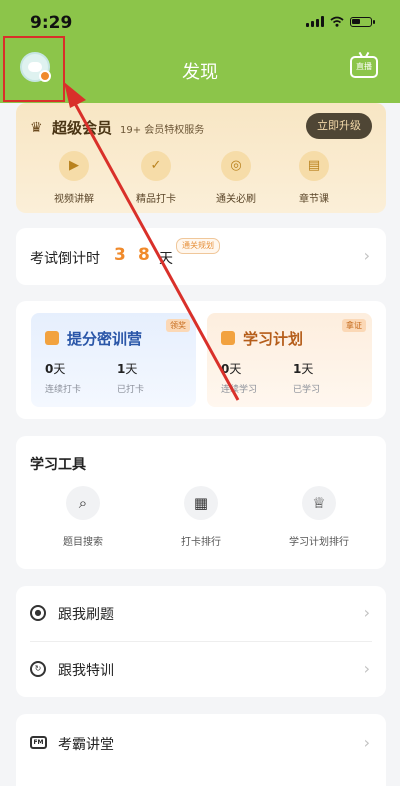 The image size is (400, 786). Describe the element at coordinates (178, 325) in the screenshot. I see `camp-tag: 领奖` at that location.